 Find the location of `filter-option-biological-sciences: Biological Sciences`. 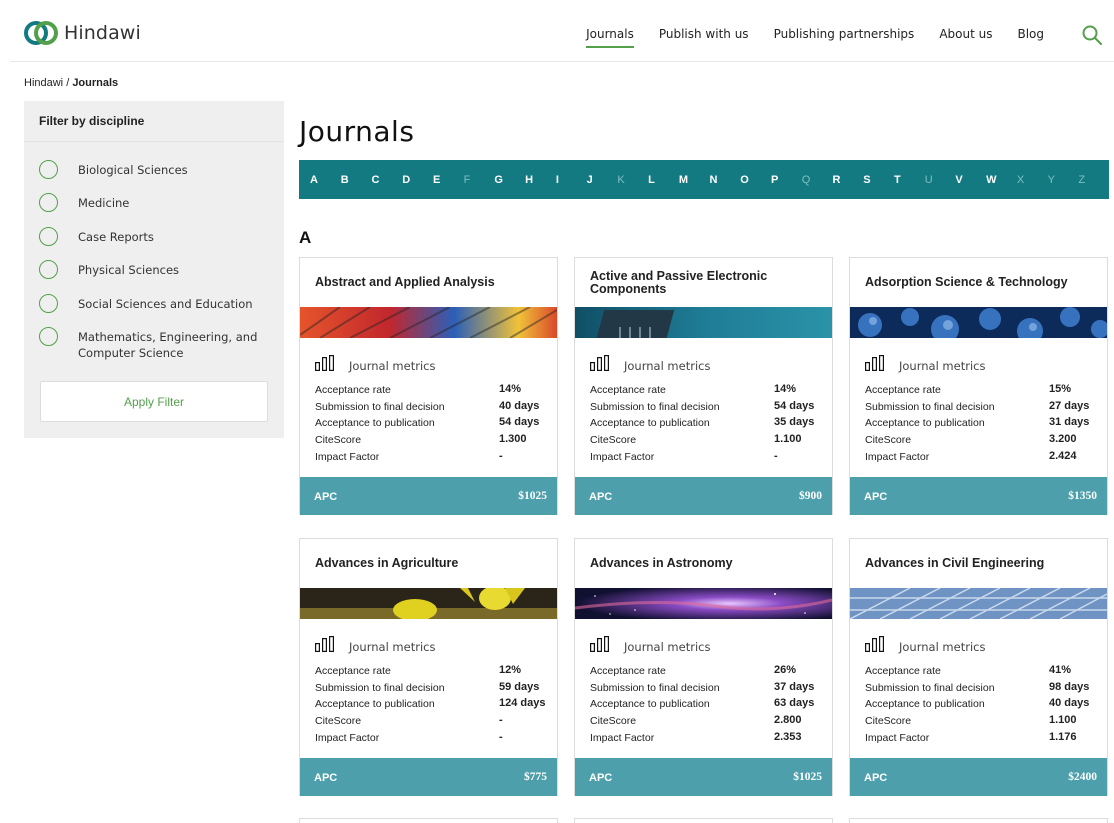

filter-option-biological-sciences: Biological Sciences is located at coordinates (148, 169).